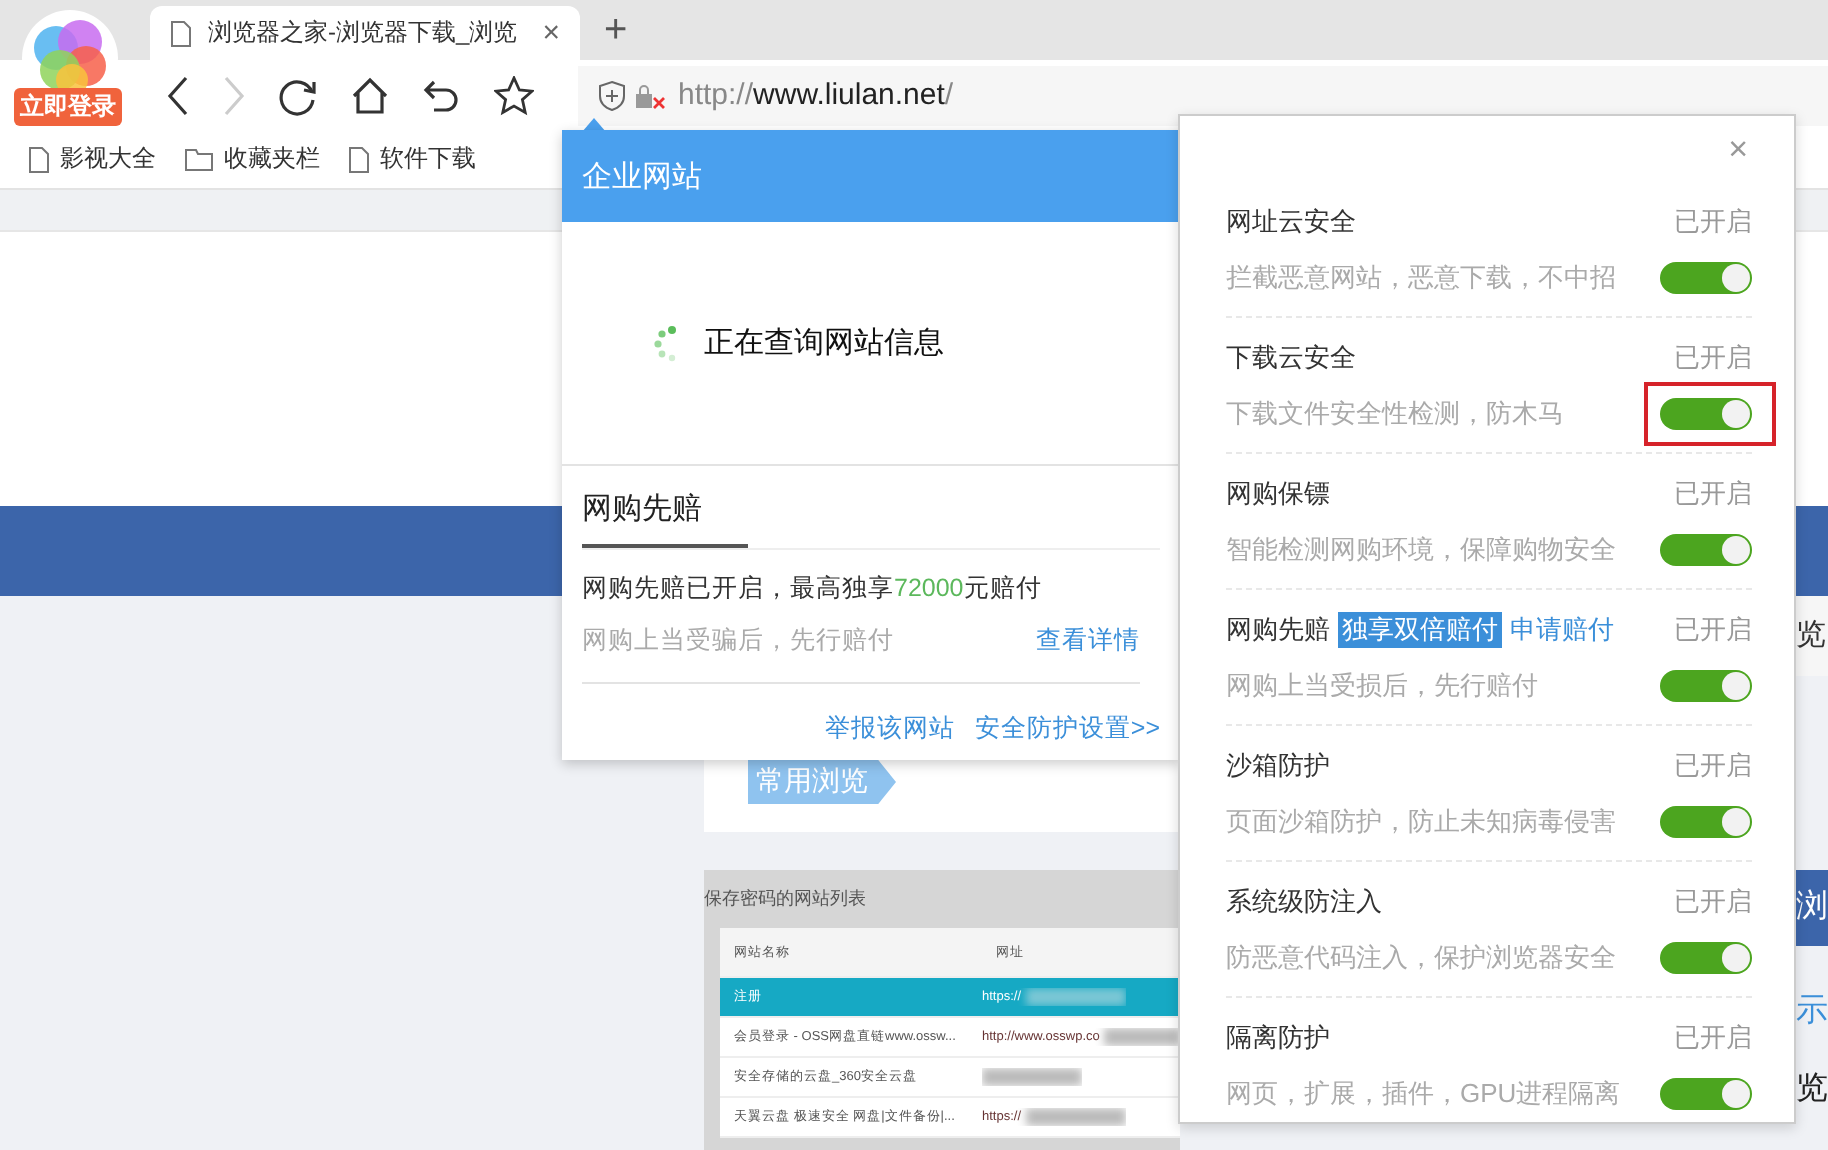  What do you see at coordinates (234, 95) in the screenshot?
I see `forward-icon` at bounding box center [234, 95].